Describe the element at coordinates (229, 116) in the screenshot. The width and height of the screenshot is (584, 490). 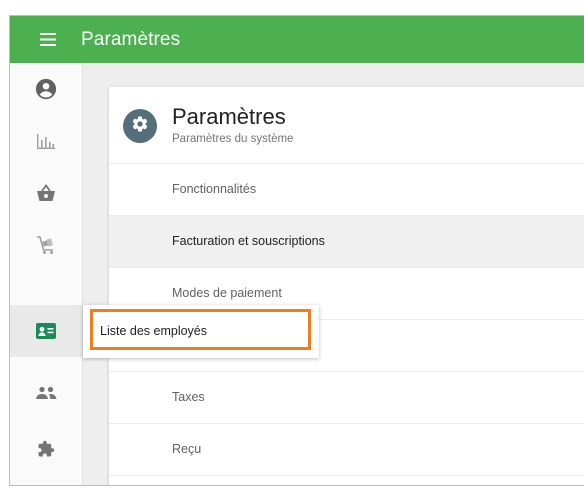
I see `settings-title: Paramètres` at that location.